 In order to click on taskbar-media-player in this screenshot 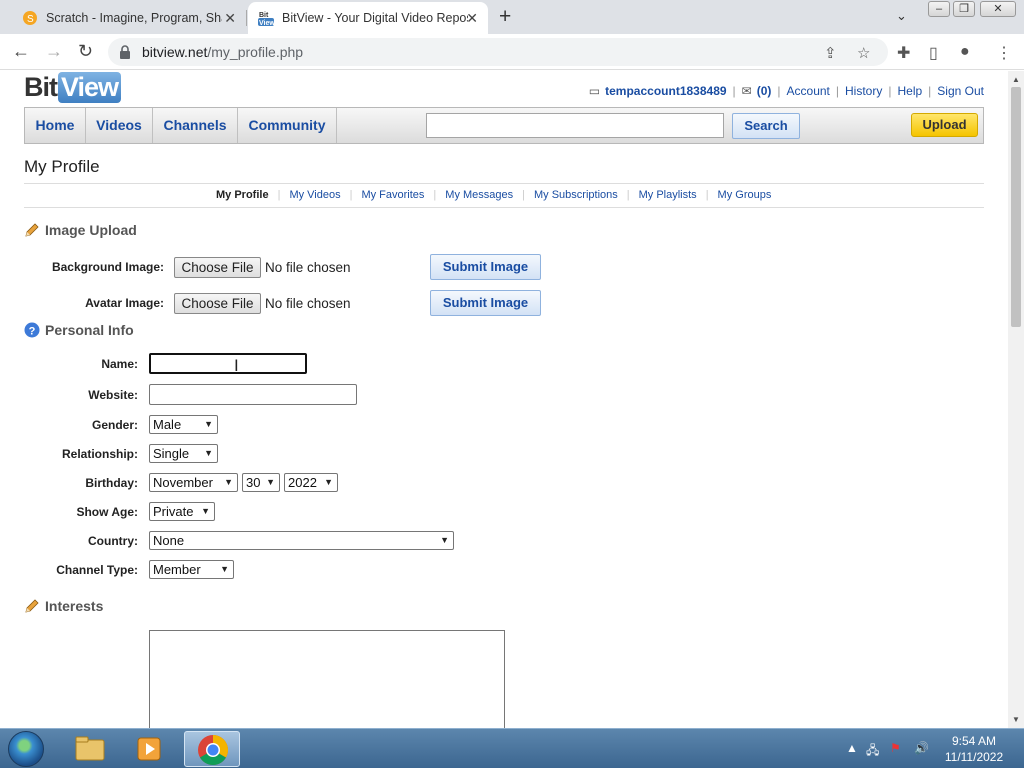, I will do `click(150, 749)`.